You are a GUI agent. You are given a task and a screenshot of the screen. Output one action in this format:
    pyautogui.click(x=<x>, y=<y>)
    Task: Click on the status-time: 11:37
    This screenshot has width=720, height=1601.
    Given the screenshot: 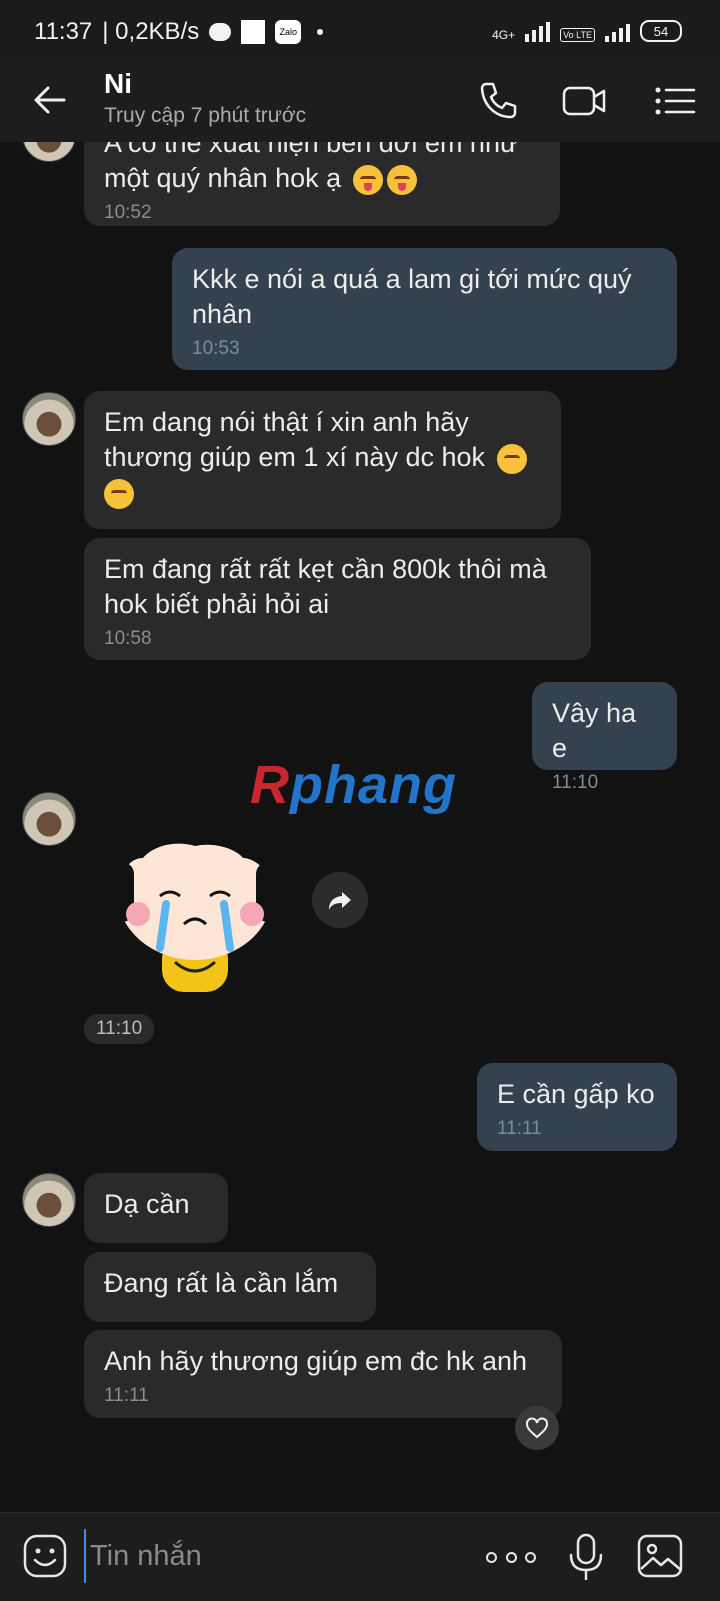 What is the action you would take?
    pyautogui.click(x=63, y=31)
    